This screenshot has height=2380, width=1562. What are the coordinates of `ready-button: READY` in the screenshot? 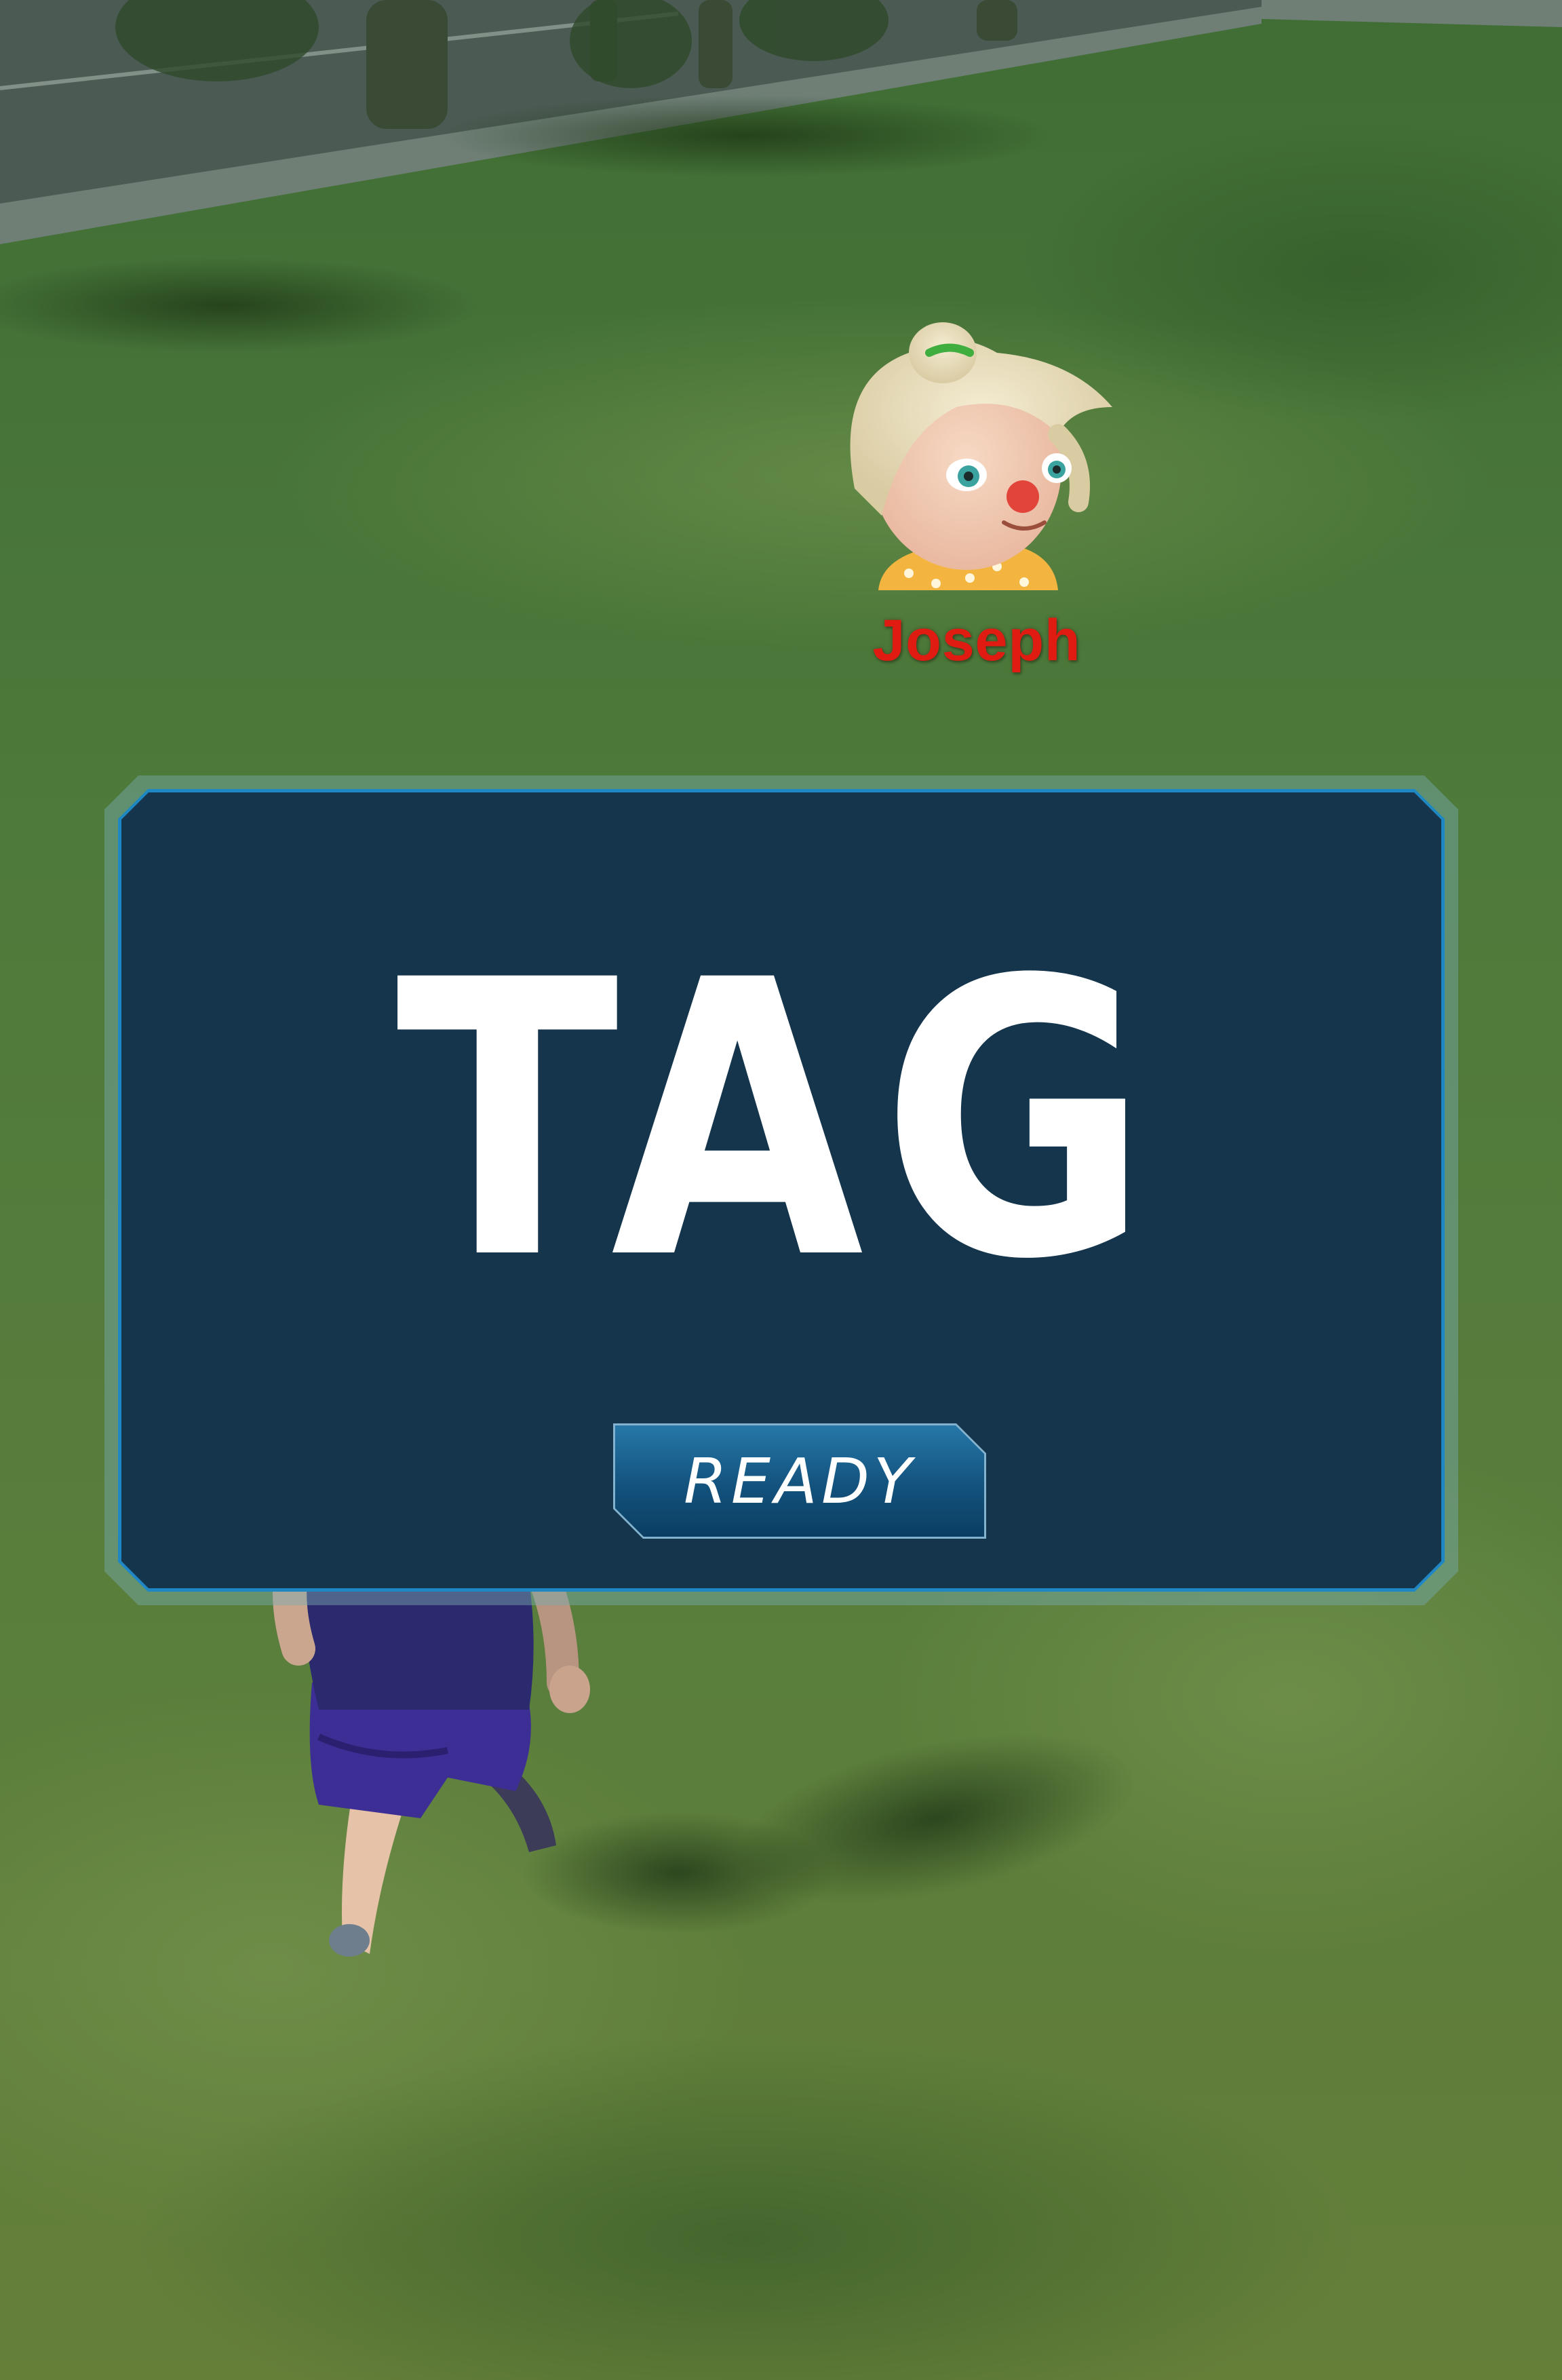 It's located at (799, 1481).